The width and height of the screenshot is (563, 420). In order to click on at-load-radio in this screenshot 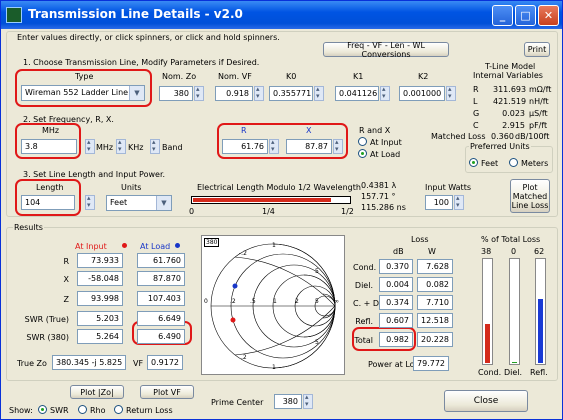, I will do `click(362, 153)`.